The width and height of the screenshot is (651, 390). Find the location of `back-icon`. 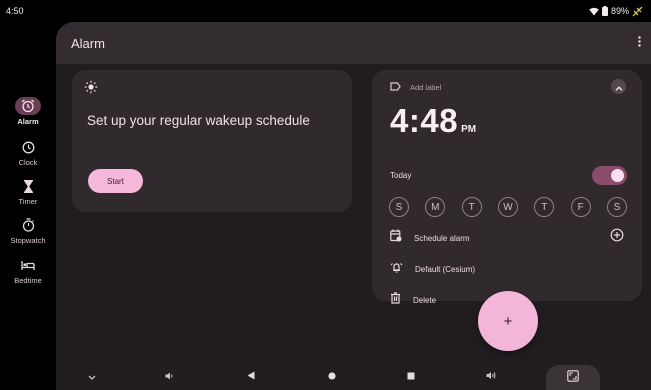

back-icon is located at coordinates (251, 376).